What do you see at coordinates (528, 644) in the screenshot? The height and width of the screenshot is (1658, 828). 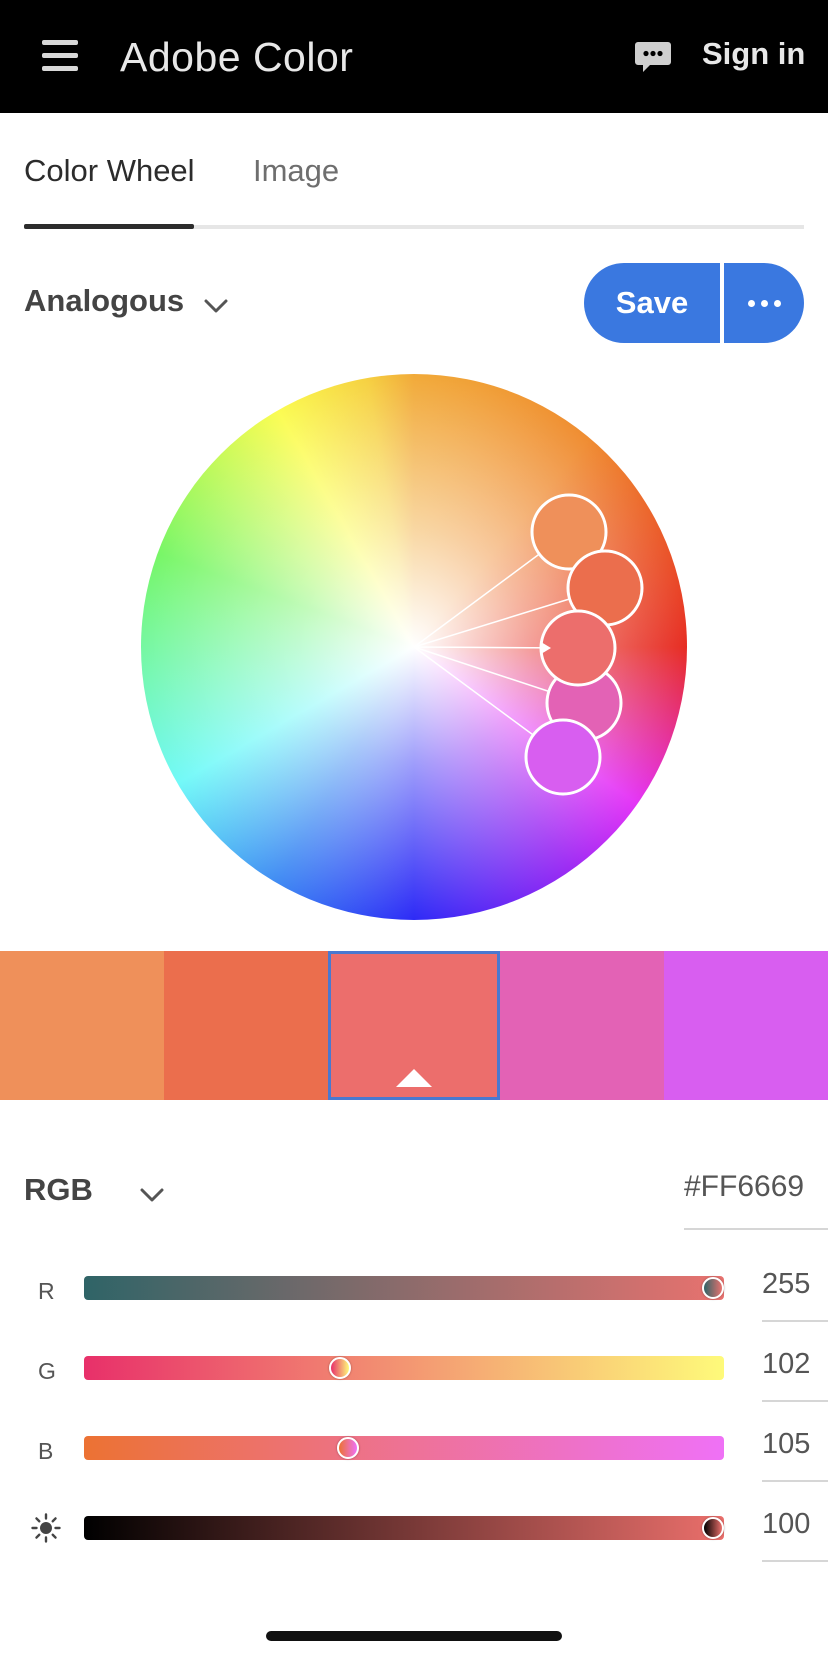 I see `color-wheel-markers` at bounding box center [528, 644].